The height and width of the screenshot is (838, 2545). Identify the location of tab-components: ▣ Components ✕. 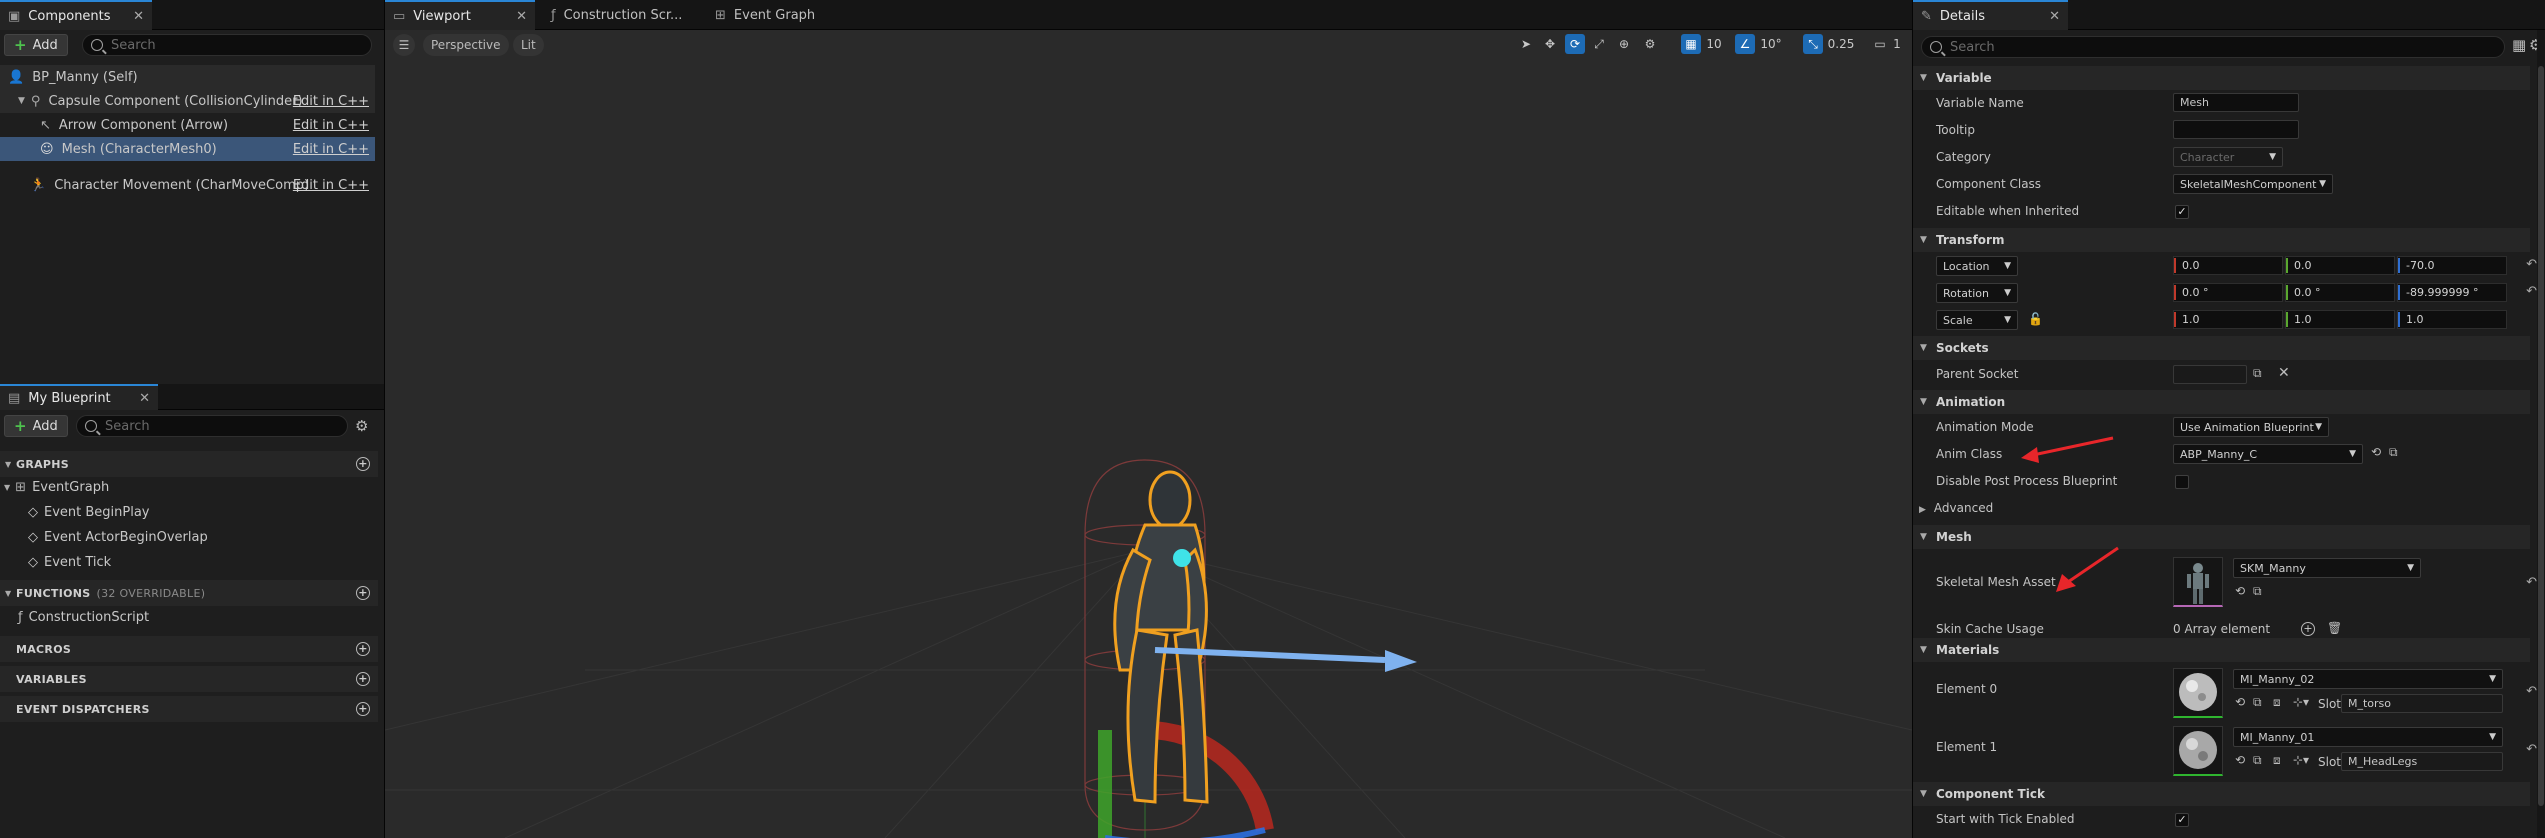
(76, 15).